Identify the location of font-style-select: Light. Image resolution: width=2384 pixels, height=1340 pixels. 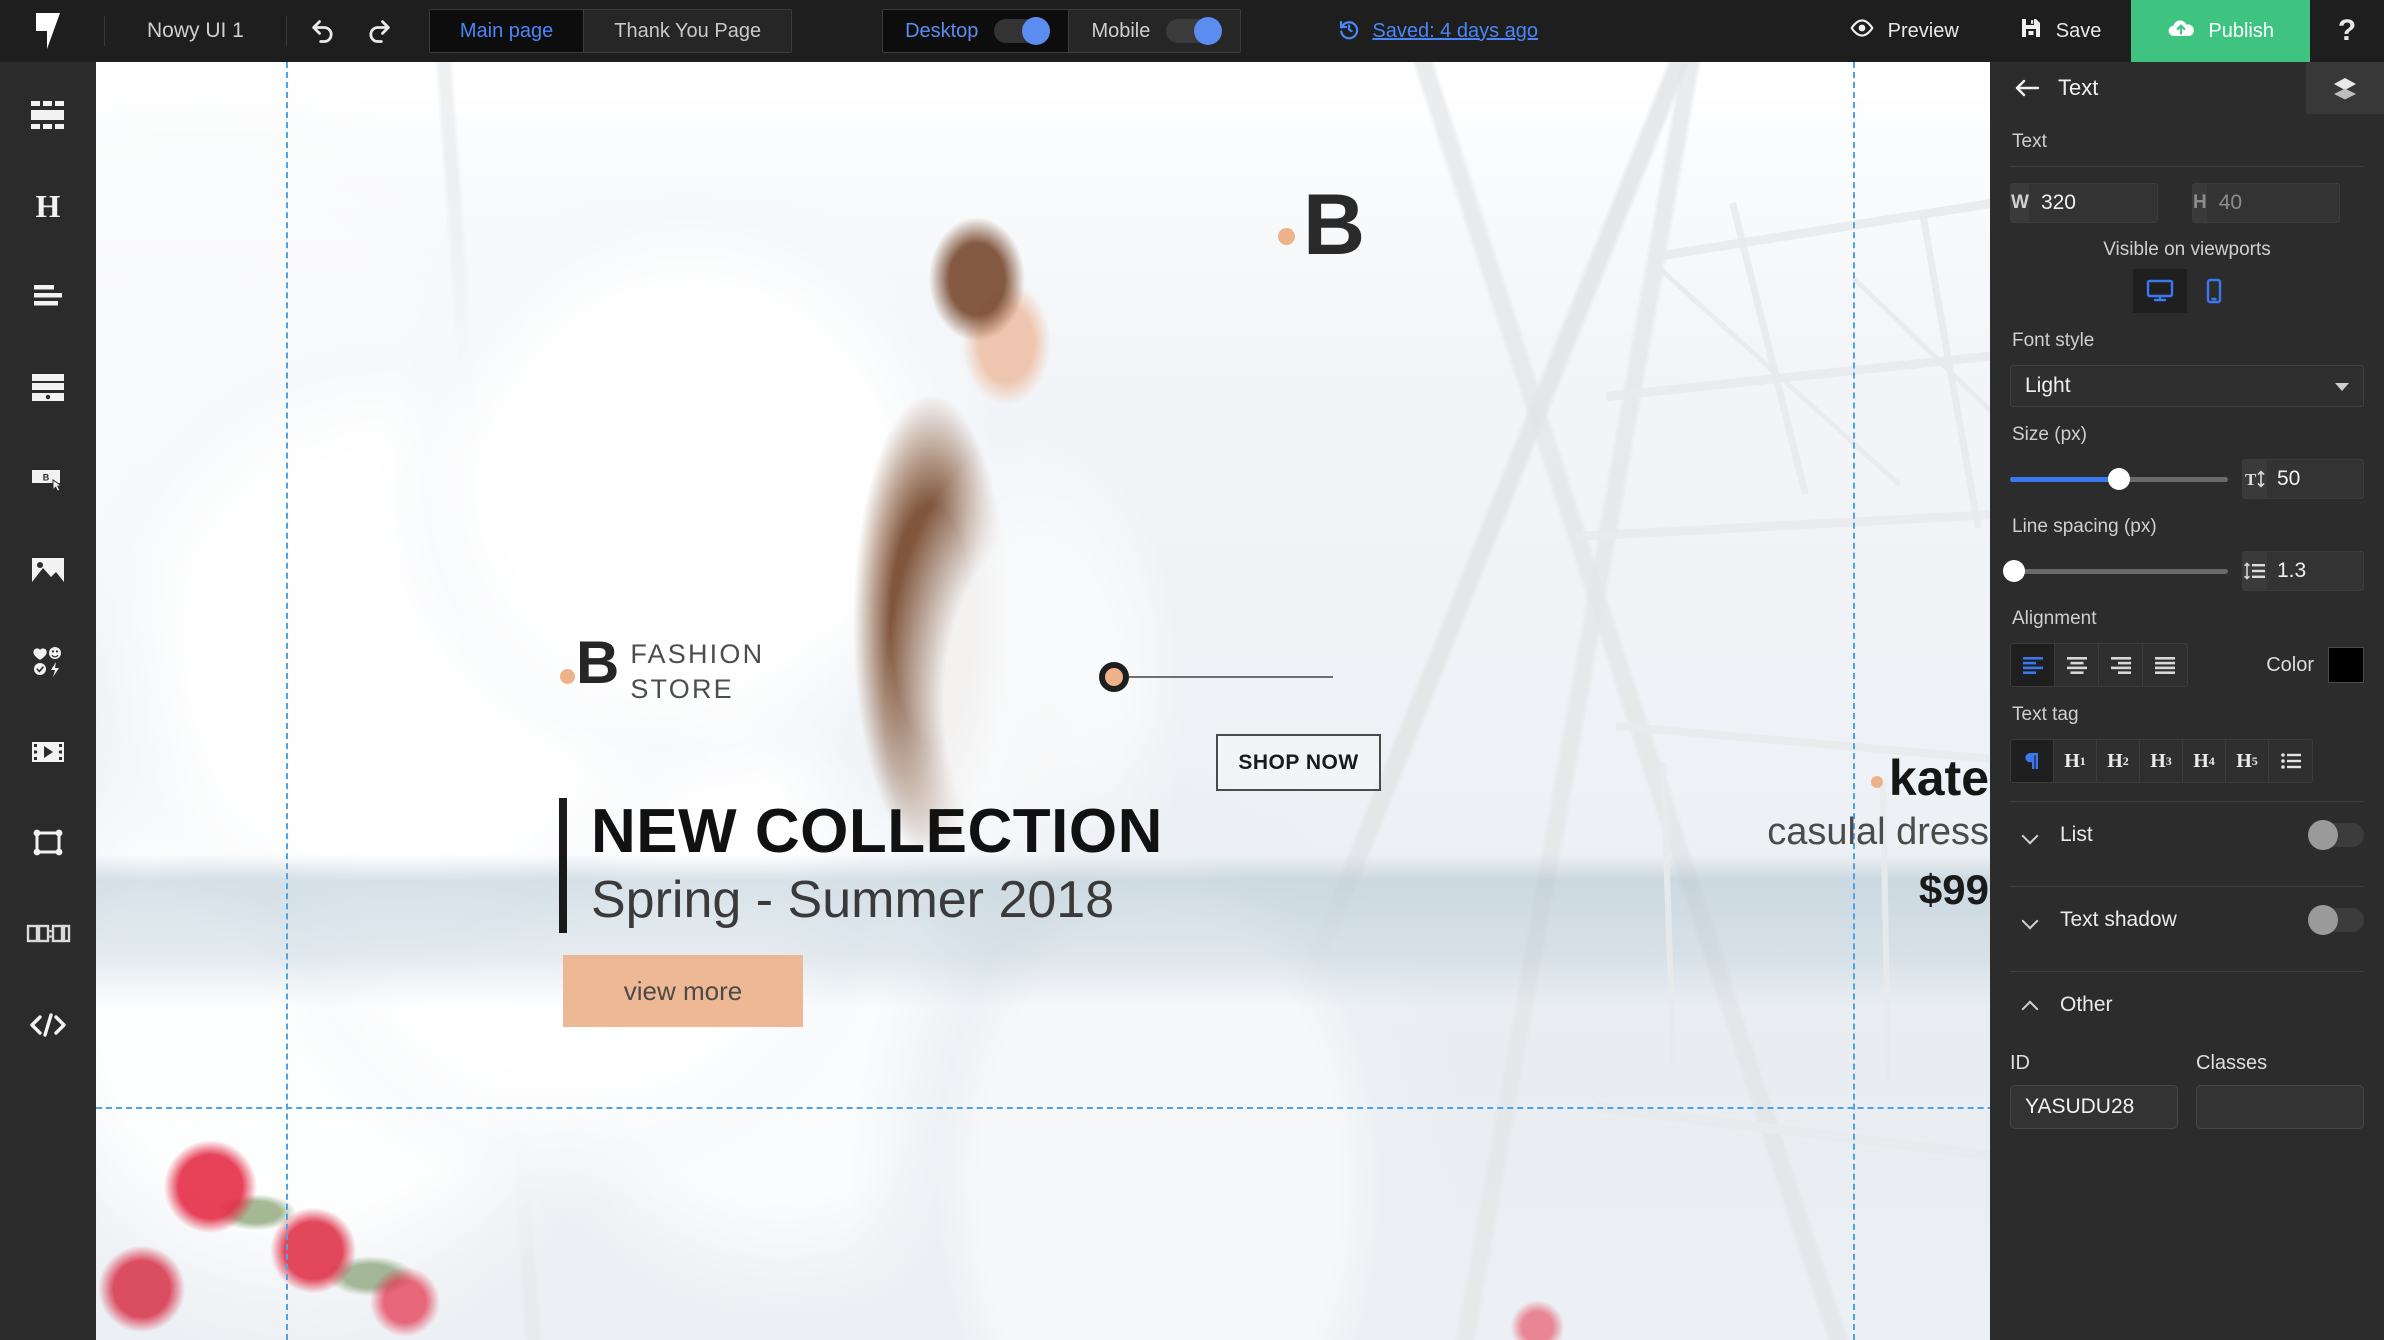
(2187, 386).